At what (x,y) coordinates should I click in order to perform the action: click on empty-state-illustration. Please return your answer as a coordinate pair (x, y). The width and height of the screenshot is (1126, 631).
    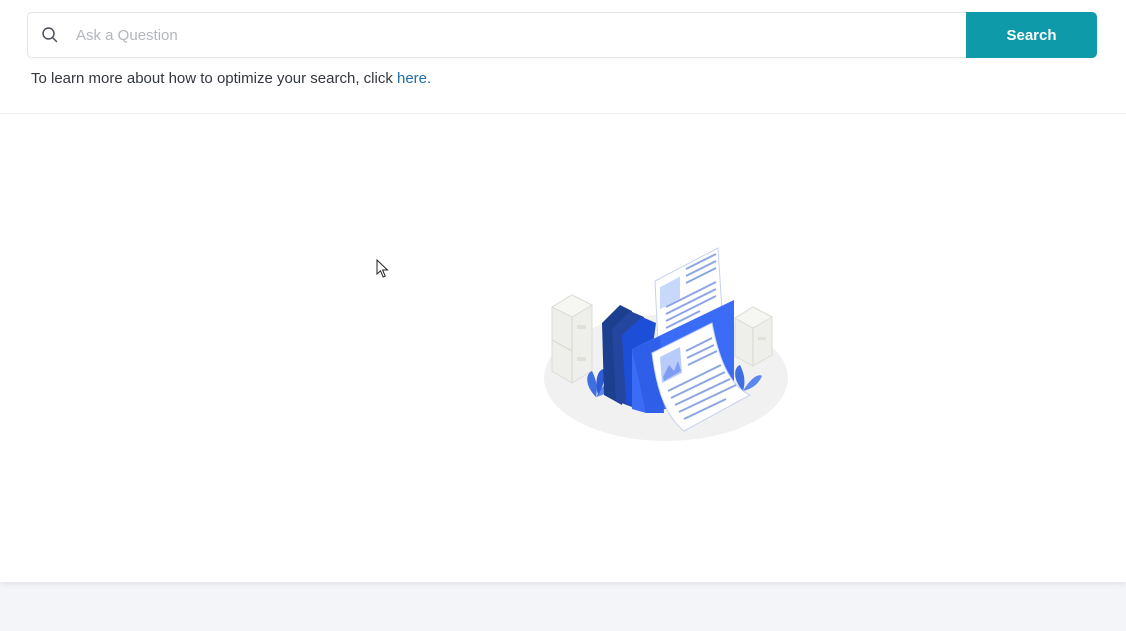
    Looking at the image, I should click on (667, 345).